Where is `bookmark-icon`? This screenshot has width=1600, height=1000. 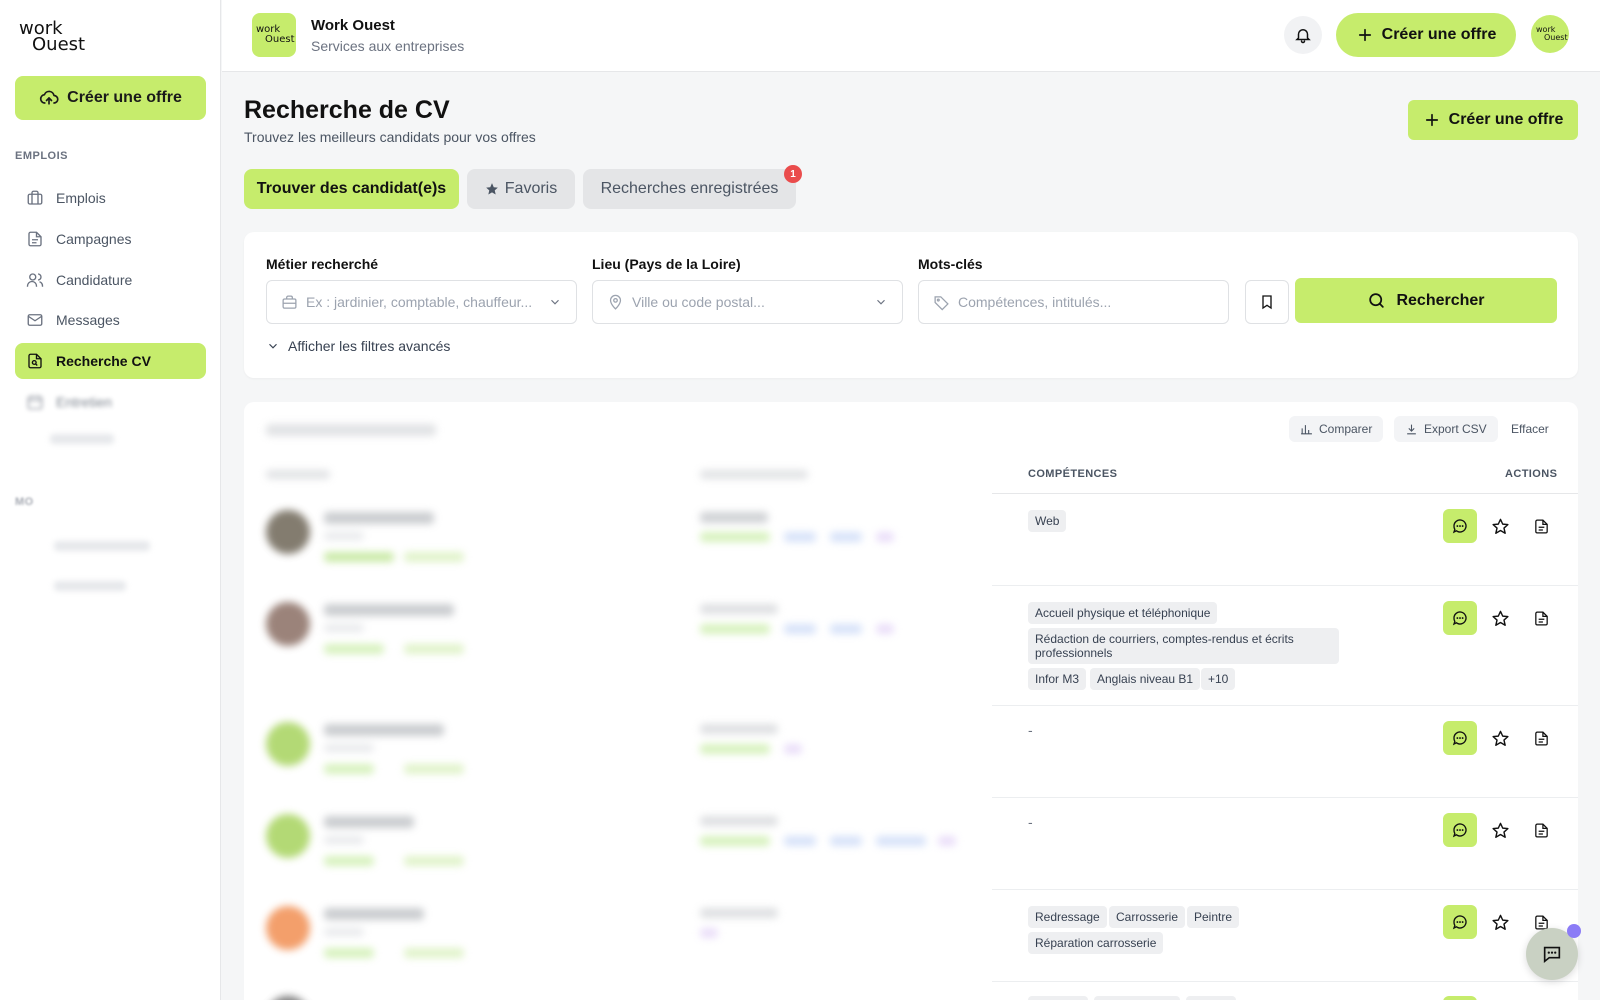 bookmark-icon is located at coordinates (1267, 302).